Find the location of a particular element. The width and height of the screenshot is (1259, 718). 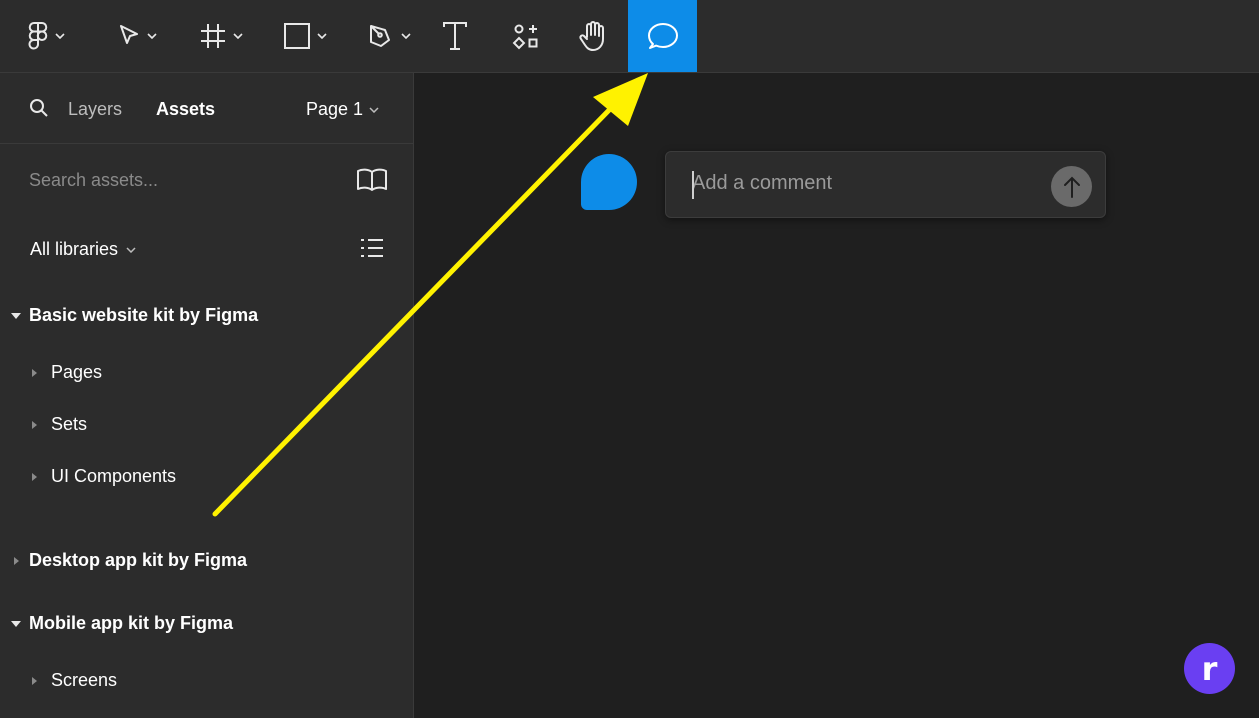

brand-logo-letter: r is located at coordinates (1209, 668).